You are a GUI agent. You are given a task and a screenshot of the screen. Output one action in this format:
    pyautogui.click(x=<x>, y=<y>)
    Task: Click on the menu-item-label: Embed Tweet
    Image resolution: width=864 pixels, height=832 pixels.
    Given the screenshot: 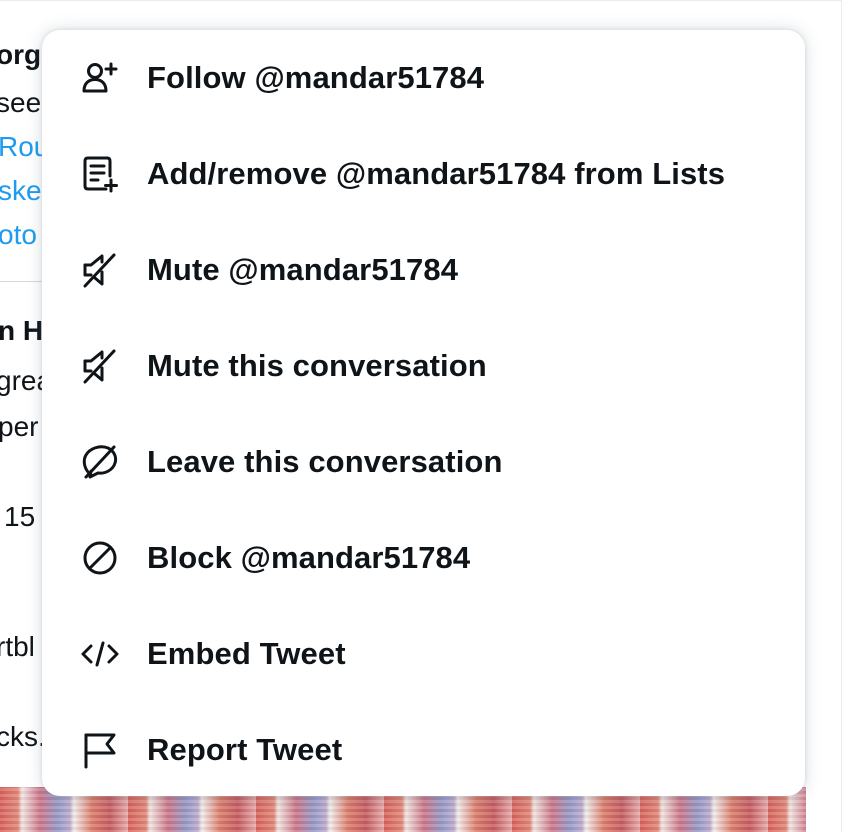 What is the action you would take?
    pyautogui.click(x=246, y=653)
    